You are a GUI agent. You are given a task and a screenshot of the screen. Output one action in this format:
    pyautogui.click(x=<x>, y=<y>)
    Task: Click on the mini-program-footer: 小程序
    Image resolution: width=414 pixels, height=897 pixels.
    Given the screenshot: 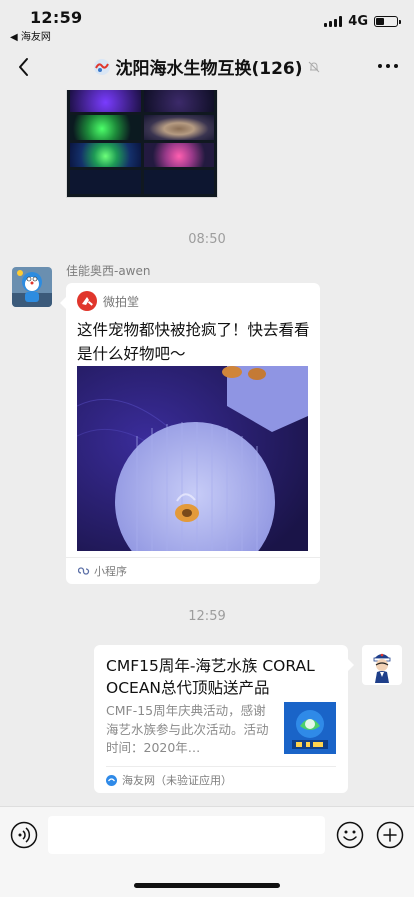 What is the action you would take?
    pyautogui.click(x=193, y=570)
    